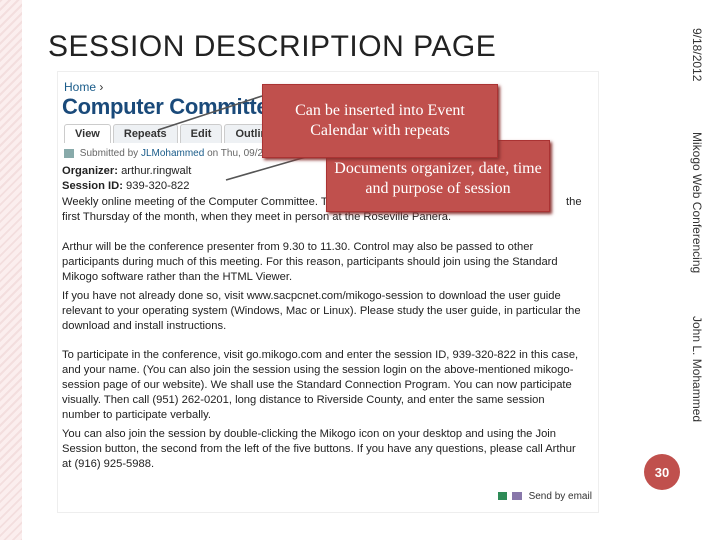  What do you see at coordinates (244, 138) in the screenshot?
I see `callout-connector-lines` at bounding box center [244, 138].